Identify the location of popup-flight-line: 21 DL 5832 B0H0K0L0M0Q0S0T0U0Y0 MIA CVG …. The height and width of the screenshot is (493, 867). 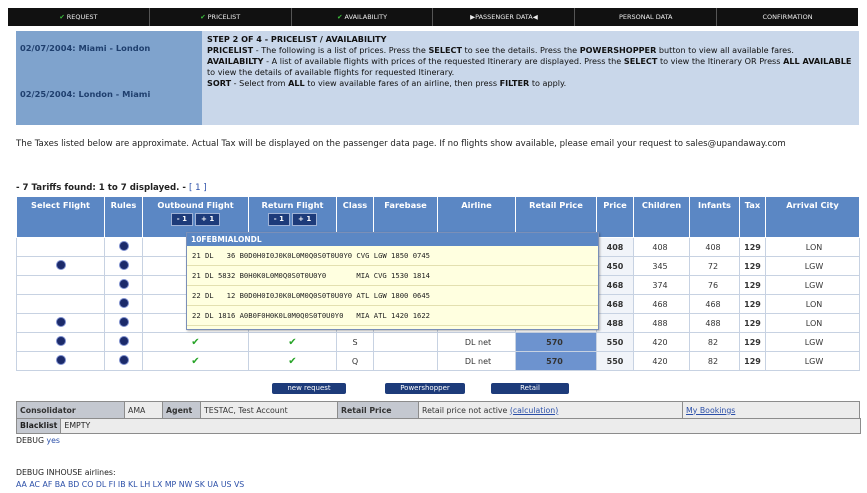
(392, 276).